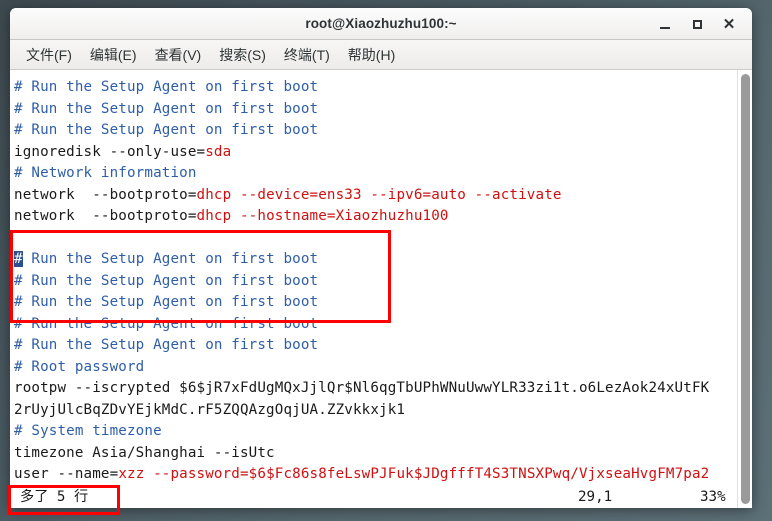  I want to click on menu-item-terminal: 终端(T), so click(307, 55).